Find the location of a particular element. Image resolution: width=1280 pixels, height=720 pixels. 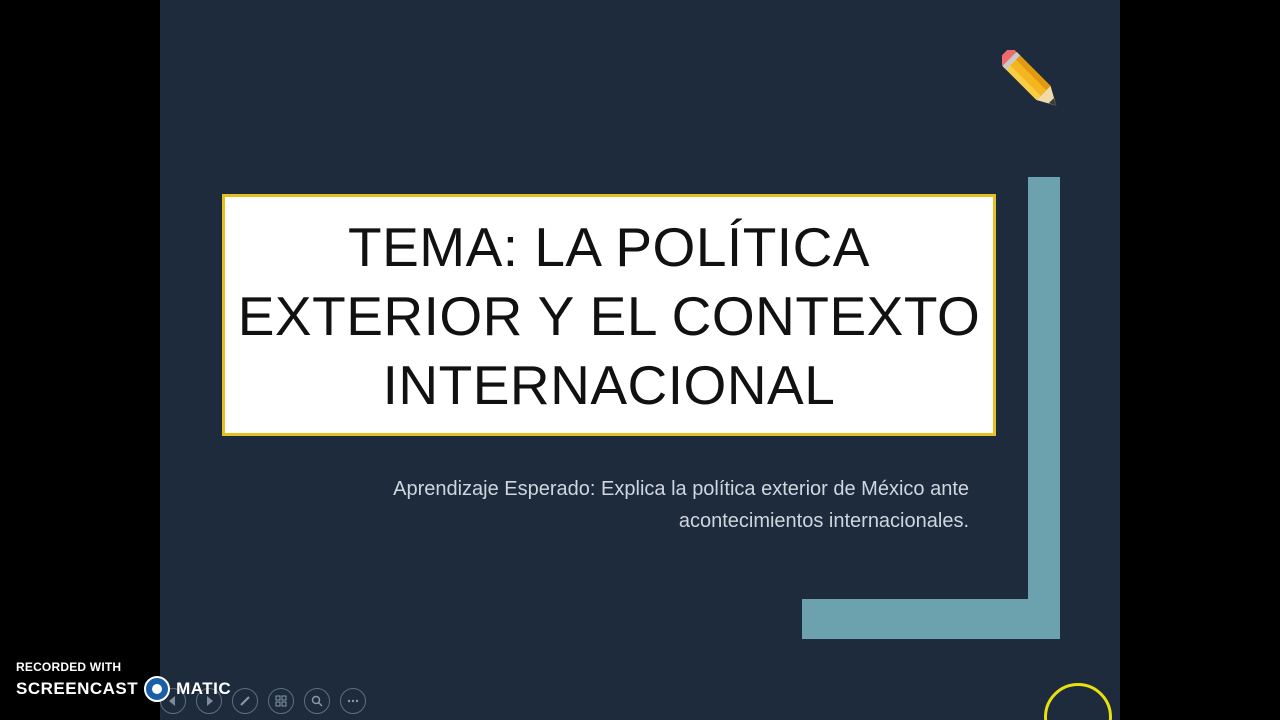

zoom-button is located at coordinates (317, 701).